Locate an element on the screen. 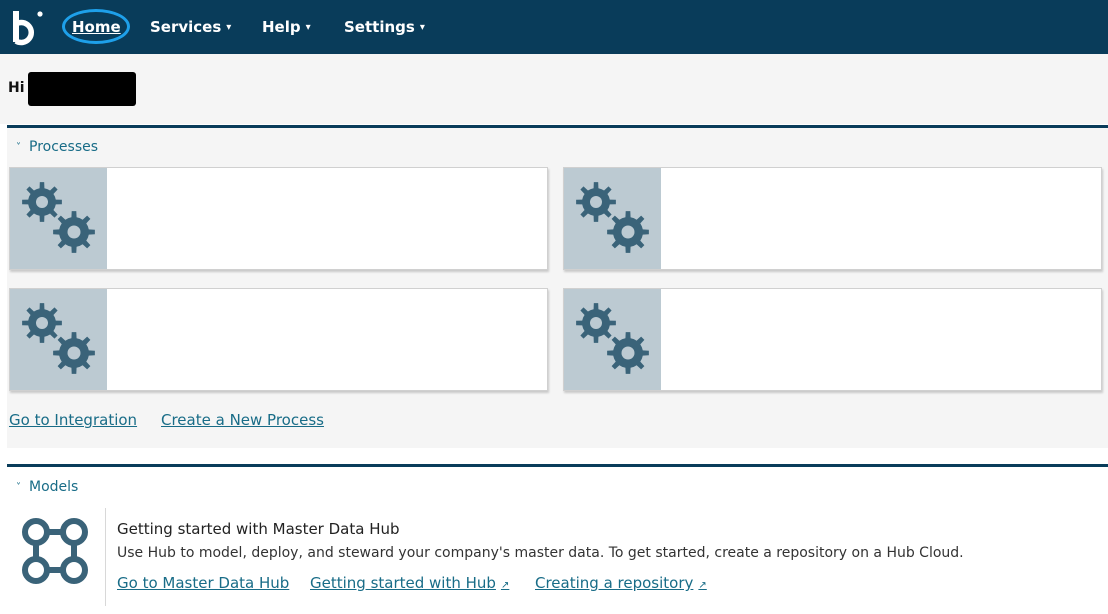 The image size is (1108, 614). nav-services: Services ▾ is located at coordinates (190, 27).